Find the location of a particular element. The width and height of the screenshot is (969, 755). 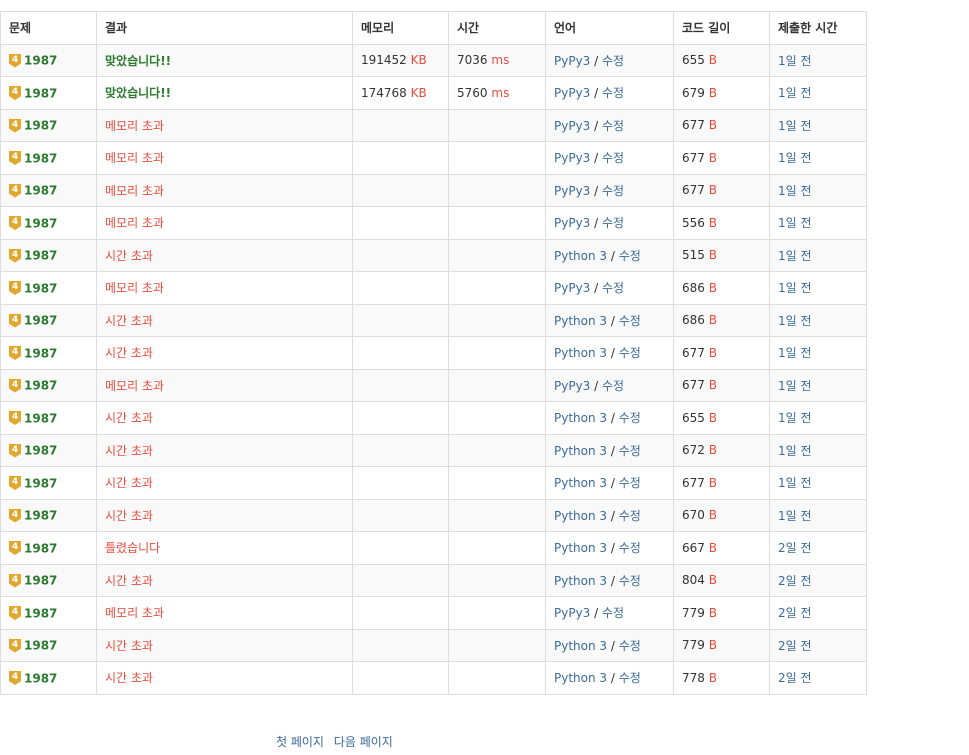

submitted-time-cell: 2일 전 is located at coordinates (818, 548).